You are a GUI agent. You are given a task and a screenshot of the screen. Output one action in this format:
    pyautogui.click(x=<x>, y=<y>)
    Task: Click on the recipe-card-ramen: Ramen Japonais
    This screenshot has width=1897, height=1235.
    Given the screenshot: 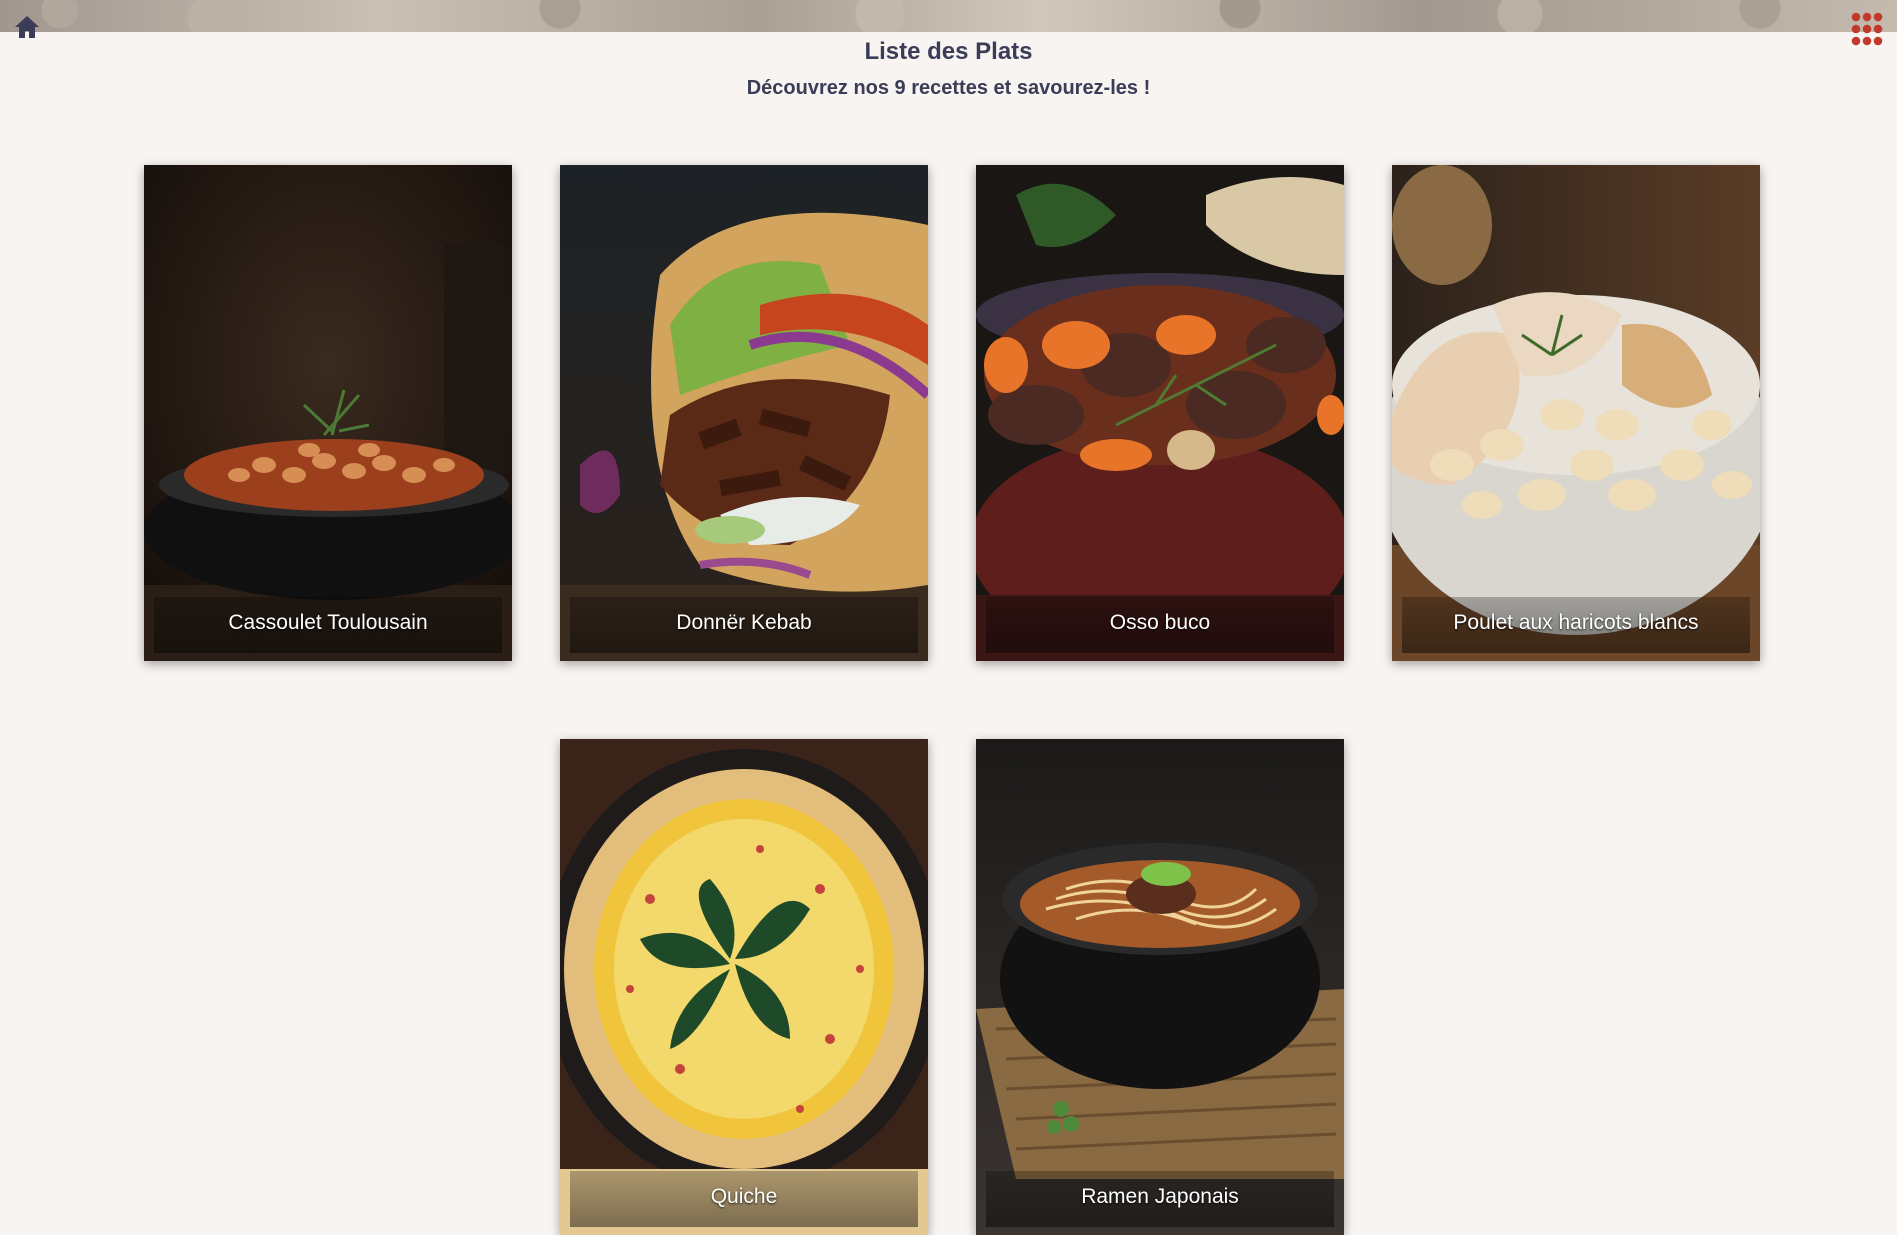 What is the action you would take?
    pyautogui.click(x=1160, y=987)
    